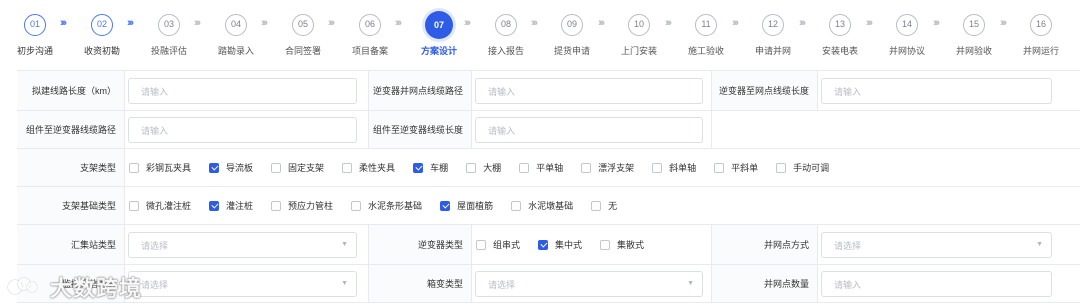 The image size is (1080, 306). I want to click on checkbox-option: 屋面植筋, so click(466, 205).